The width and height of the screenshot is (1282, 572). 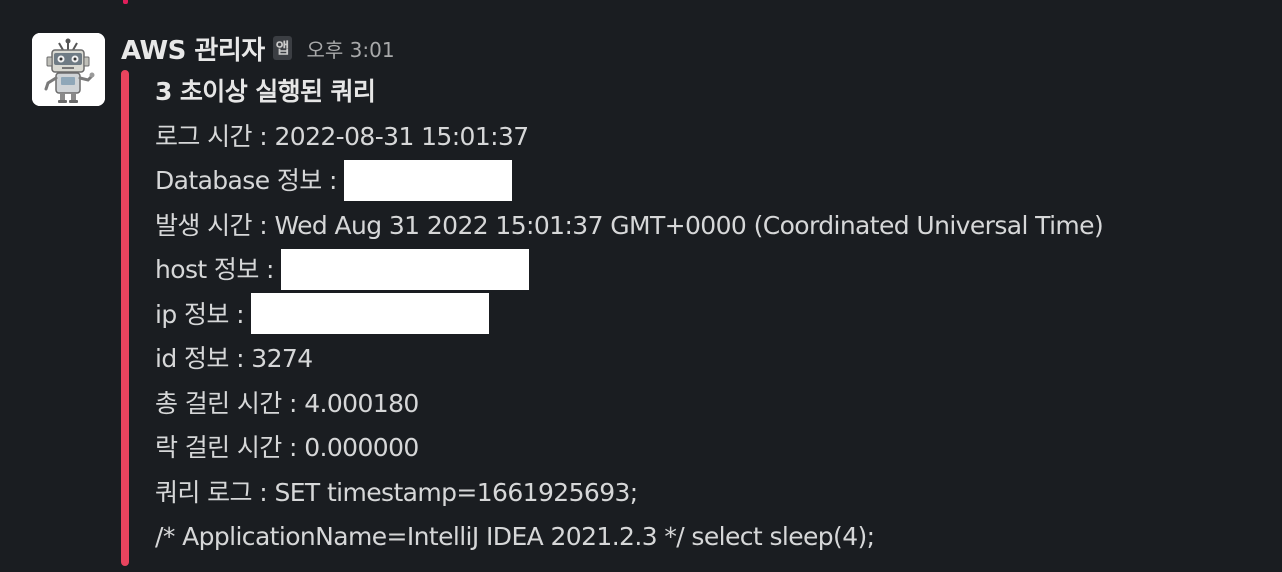 What do you see at coordinates (246, 180) in the screenshot?
I see `database-label: Database 정보 :` at bounding box center [246, 180].